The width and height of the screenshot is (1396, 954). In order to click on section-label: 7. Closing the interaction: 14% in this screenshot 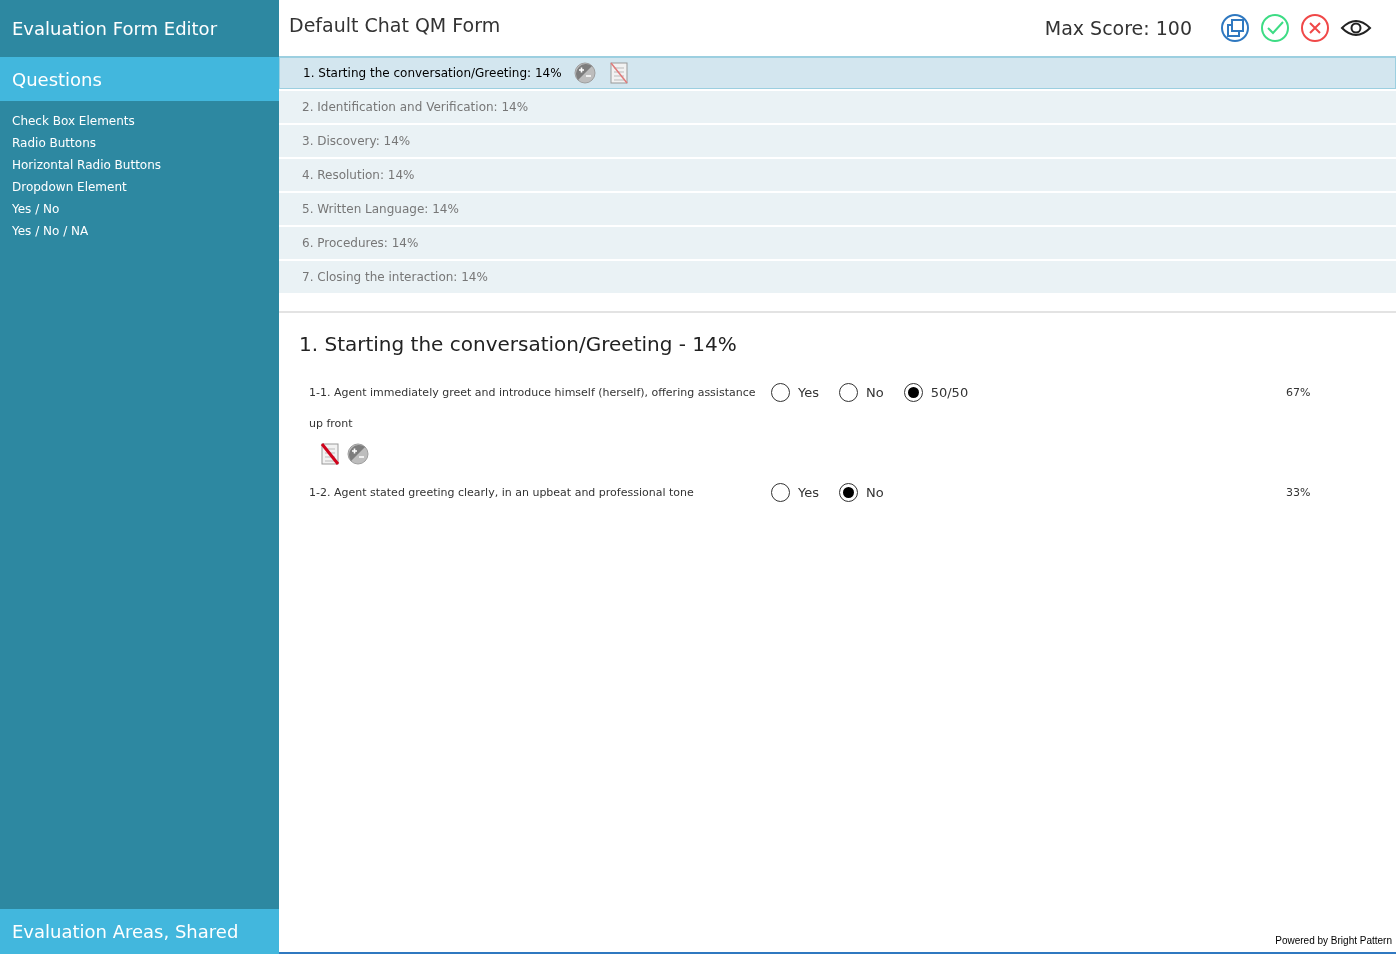, I will do `click(395, 277)`.